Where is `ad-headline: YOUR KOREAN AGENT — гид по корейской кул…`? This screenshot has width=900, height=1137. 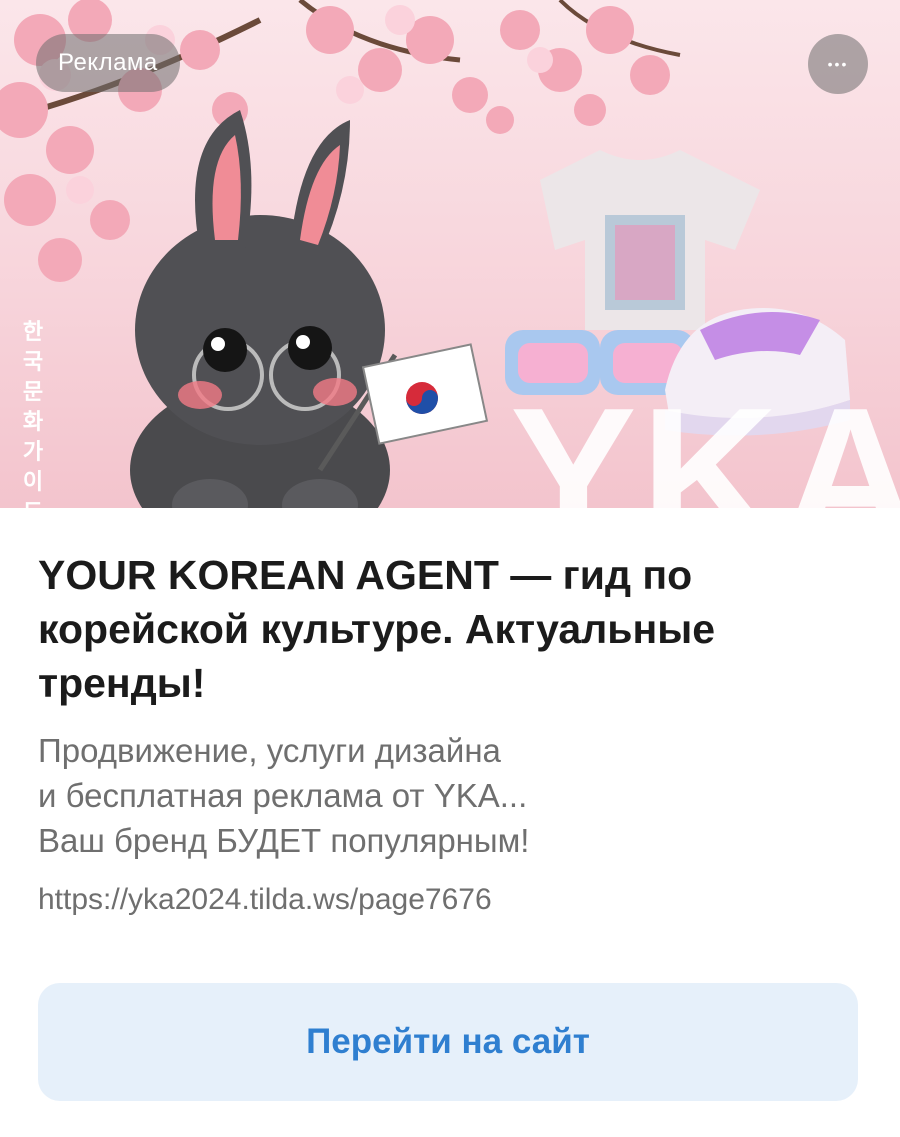
ad-headline: YOUR KOREAN AGENT — гид по корейской кул… is located at coordinates (453, 629).